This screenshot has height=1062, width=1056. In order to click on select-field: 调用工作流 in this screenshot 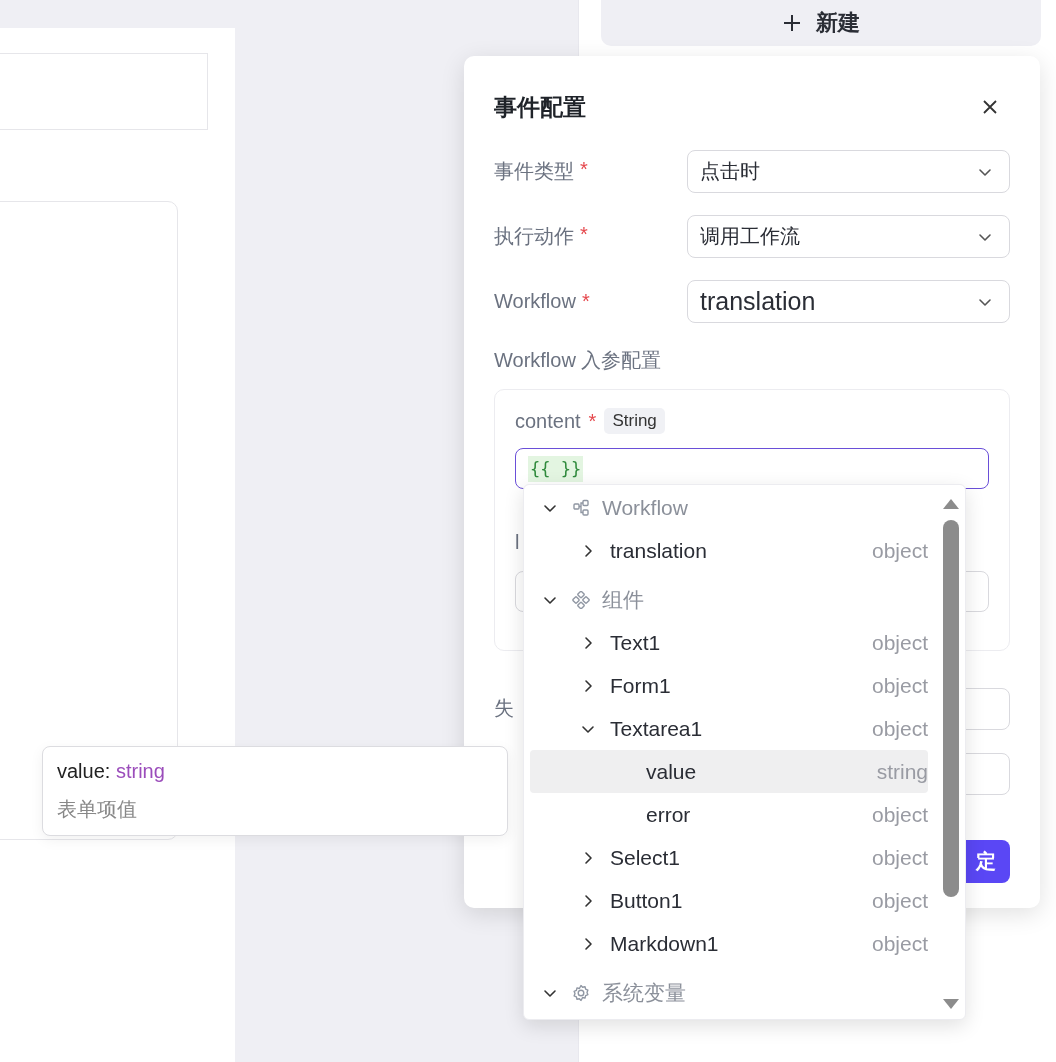, I will do `click(848, 236)`.